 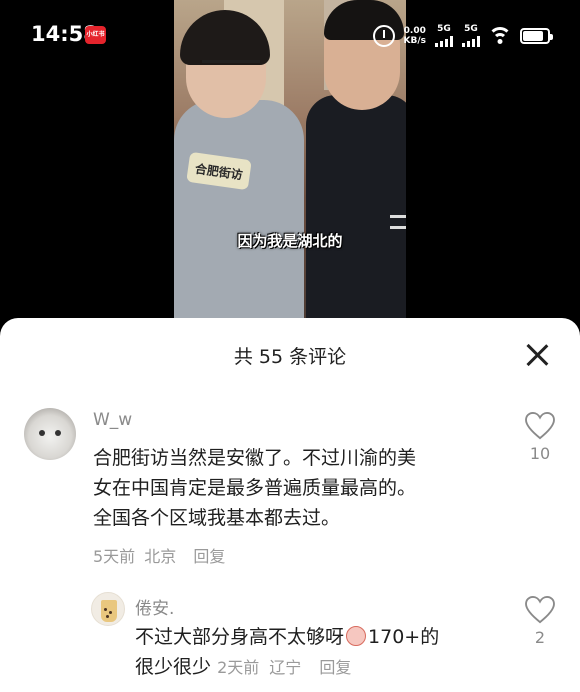 I want to click on comment-username: 倦安., so click(x=154, y=606).